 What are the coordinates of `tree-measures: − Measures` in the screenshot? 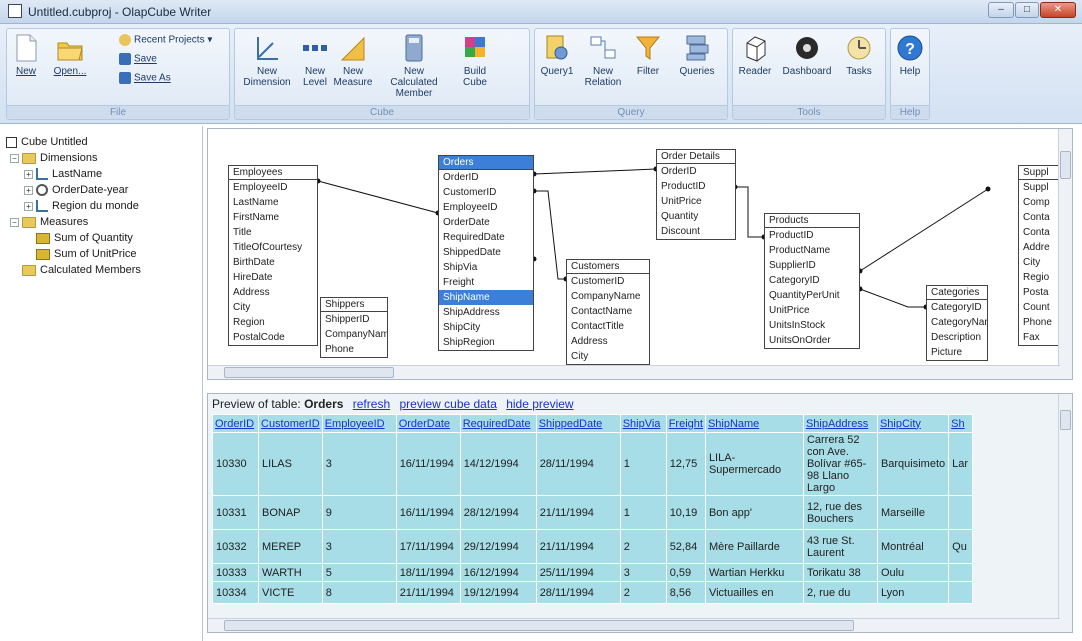 It's located at (104, 222).